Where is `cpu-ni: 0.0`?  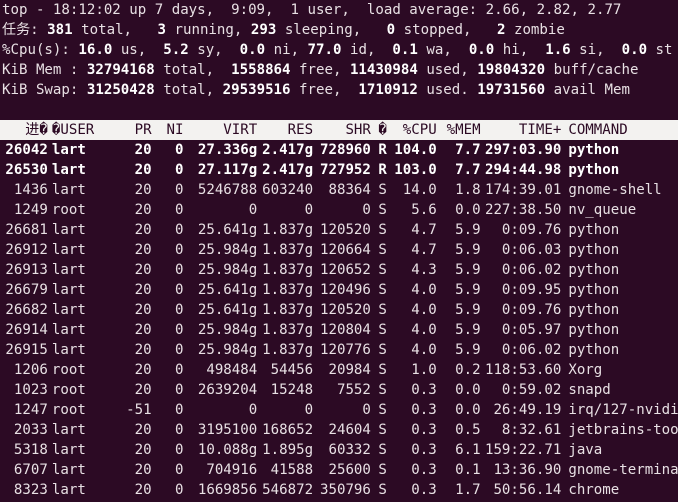 cpu-ni: 0.0 is located at coordinates (252, 50).